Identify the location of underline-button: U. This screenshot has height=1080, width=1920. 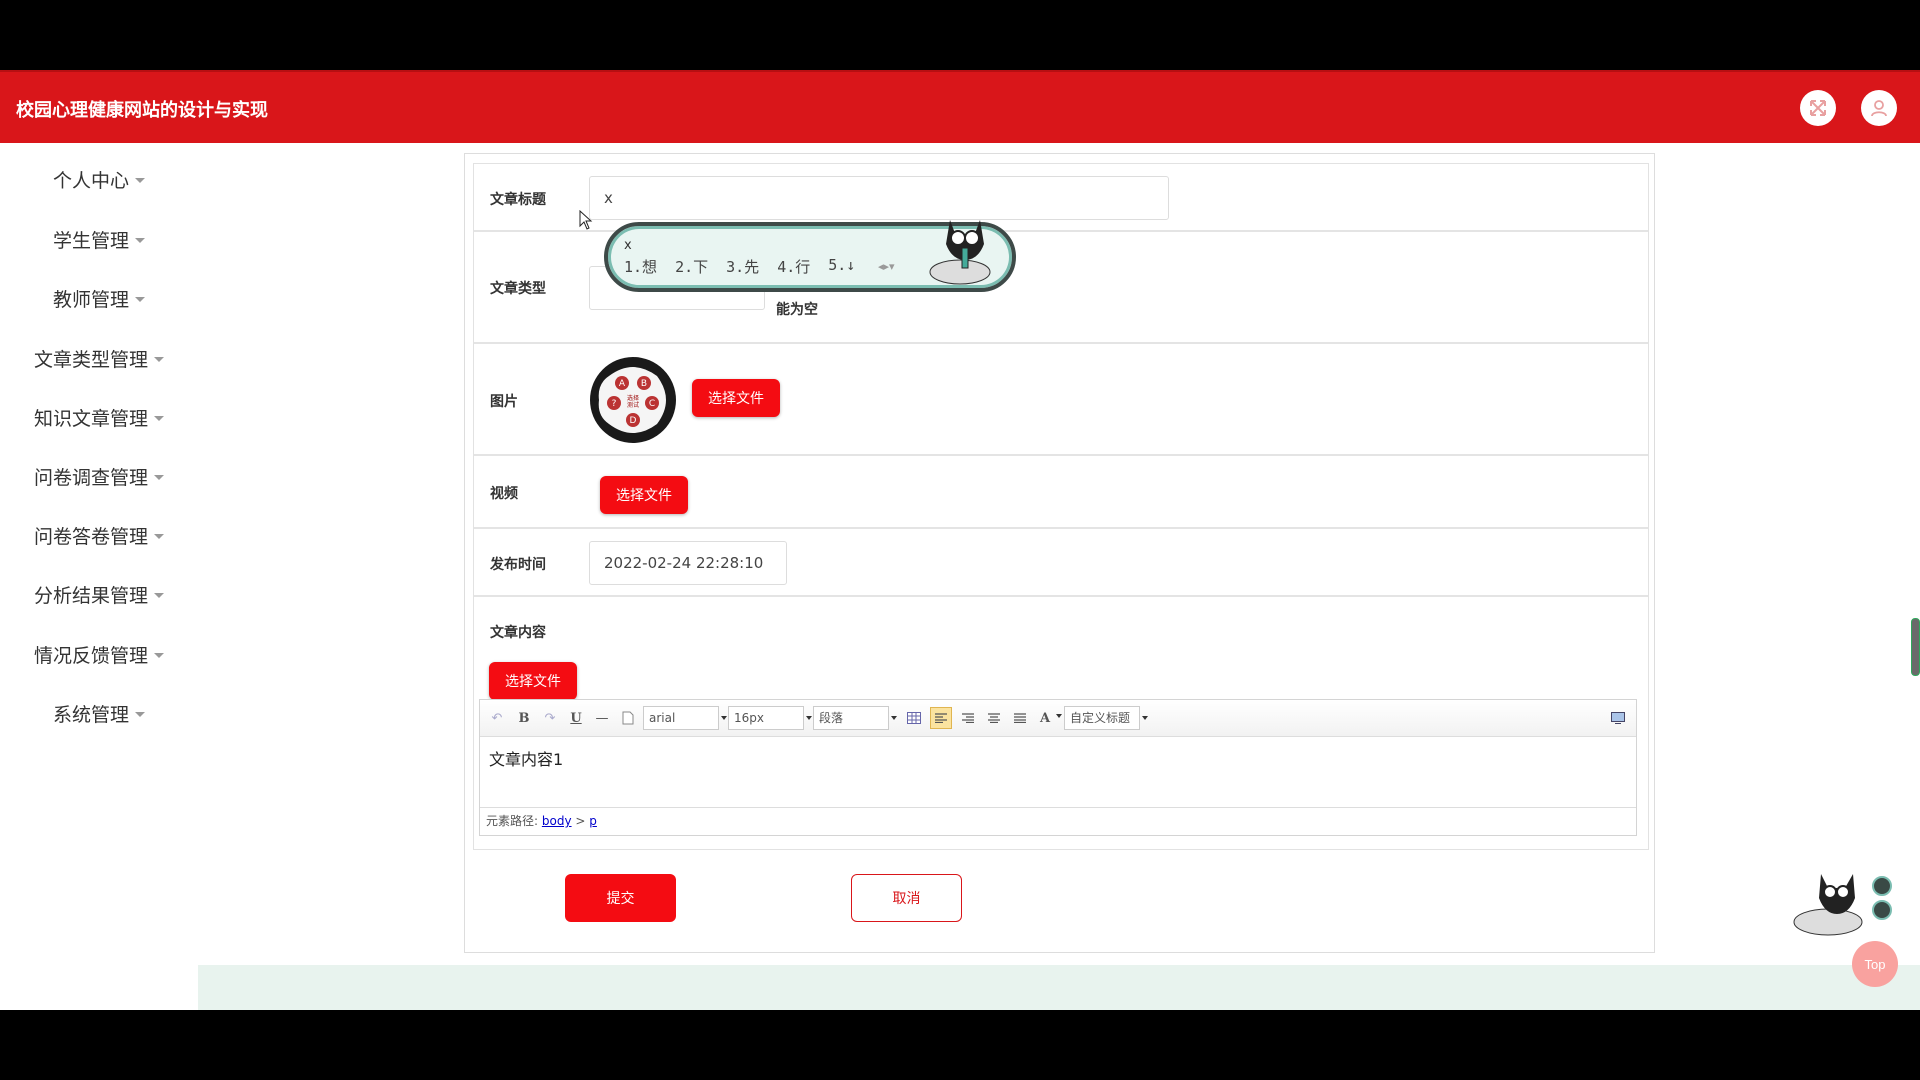
(576, 718).